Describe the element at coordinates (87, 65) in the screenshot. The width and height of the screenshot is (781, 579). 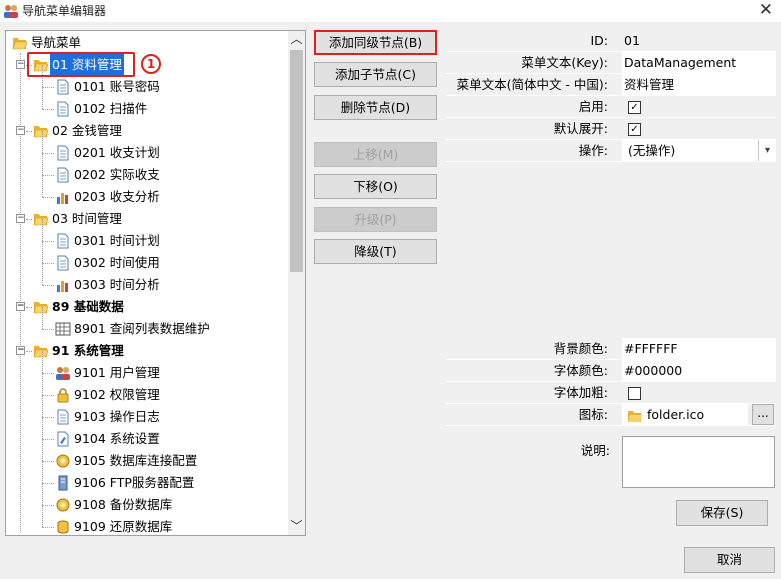
I see `tree-item-label: 01 资料管理` at that location.